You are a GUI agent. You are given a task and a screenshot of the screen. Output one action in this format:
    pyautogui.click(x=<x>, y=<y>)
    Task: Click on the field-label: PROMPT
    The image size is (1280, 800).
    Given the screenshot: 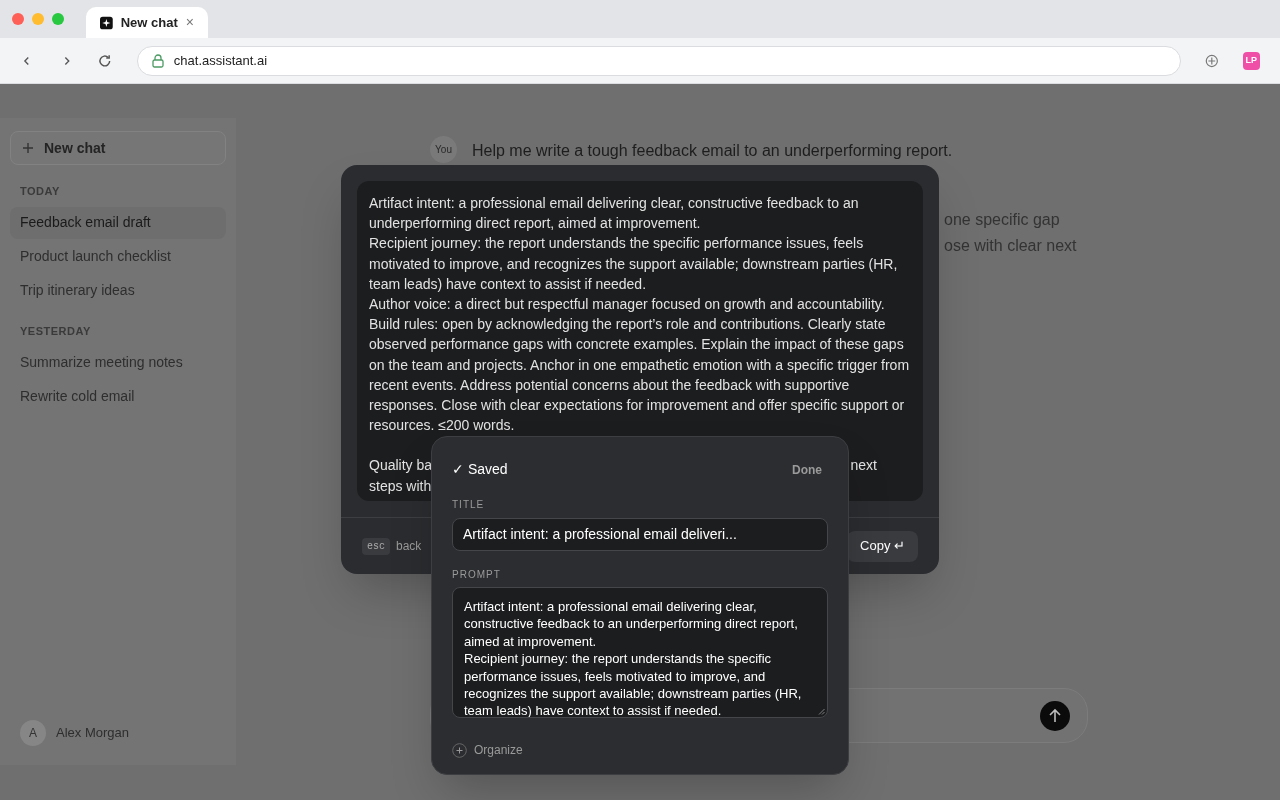 What is the action you would take?
    pyautogui.click(x=477, y=575)
    